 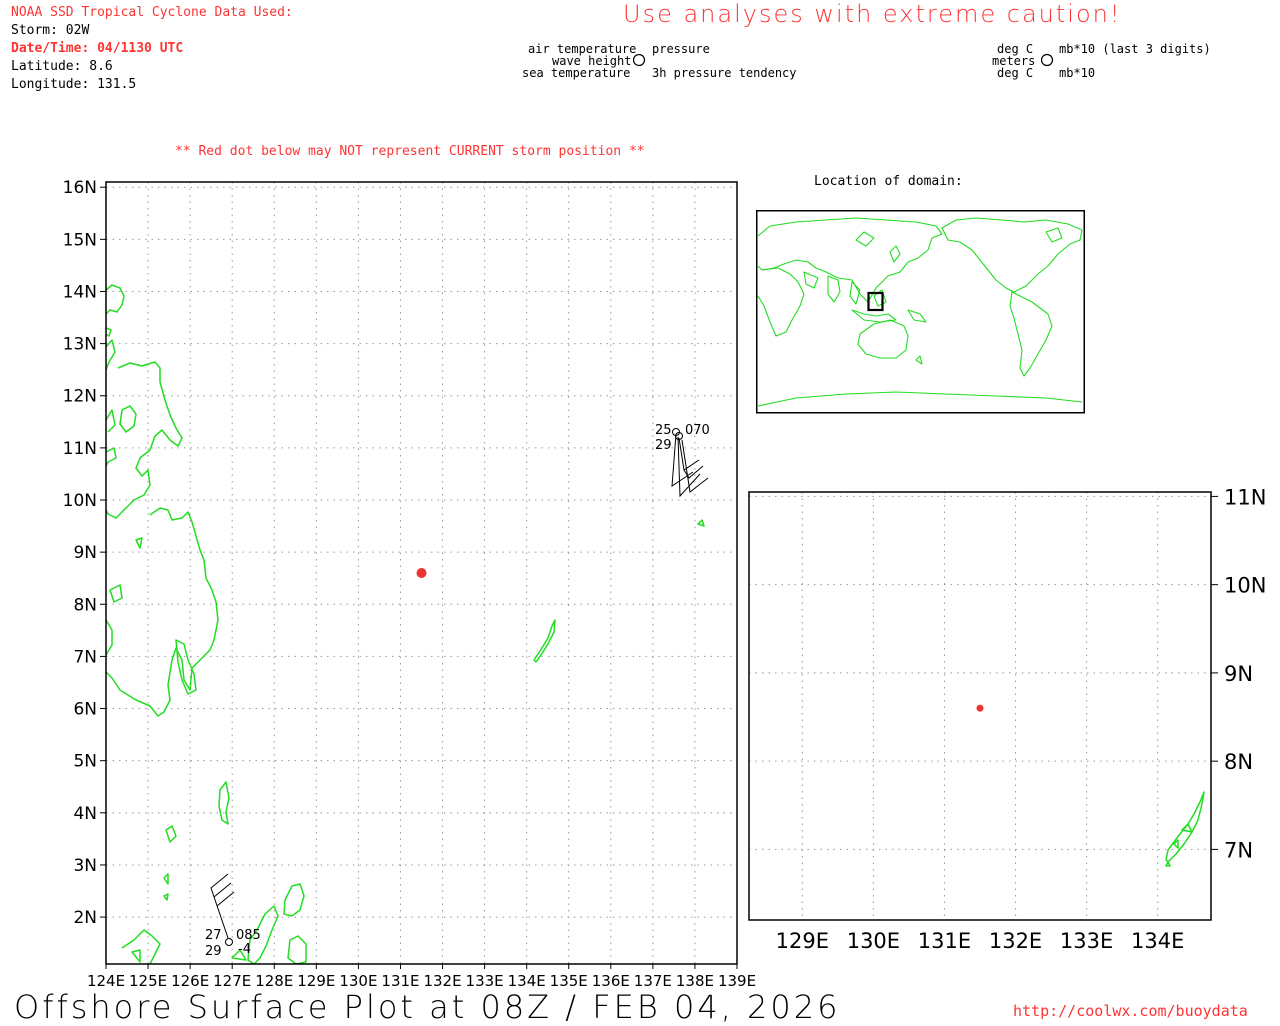 What do you see at coordinates (1130, 1011) in the screenshot?
I see `source-url-link: http://coolwx.com/buoydata` at bounding box center [1130, 1011].